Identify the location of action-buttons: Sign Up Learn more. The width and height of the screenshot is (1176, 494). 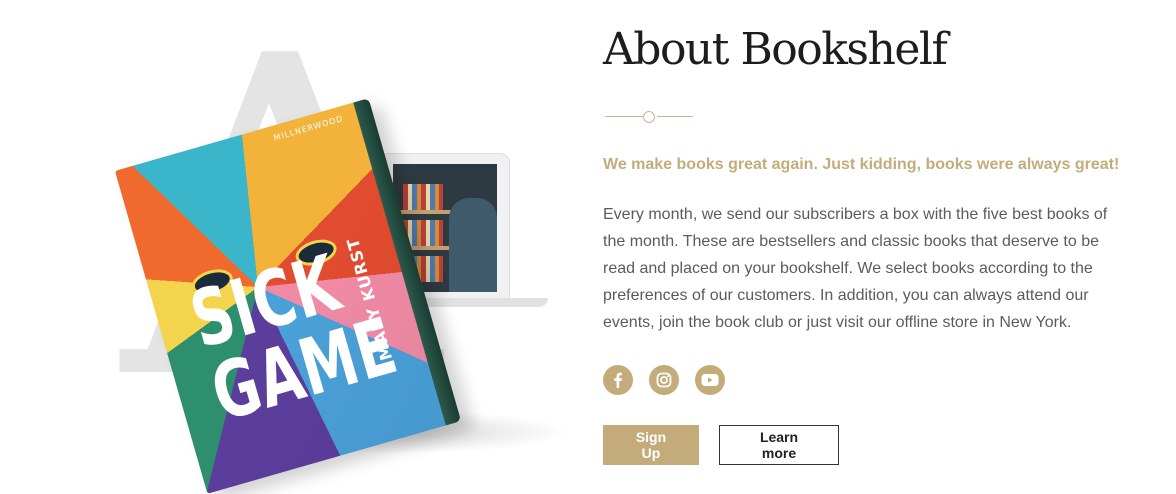
(721, 445).